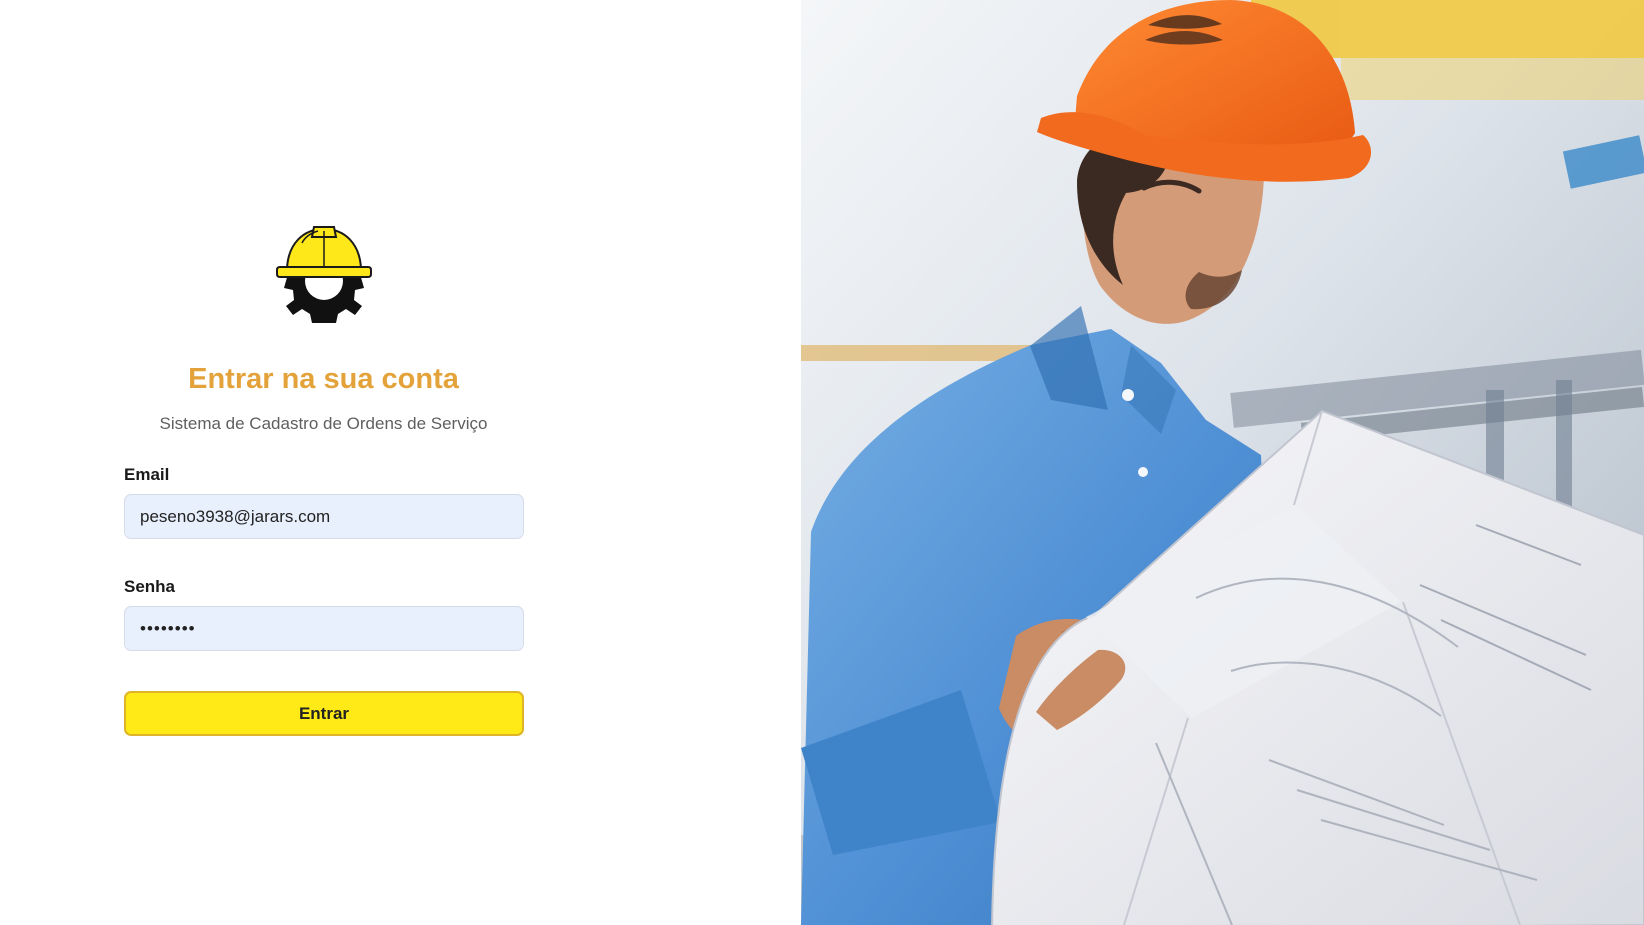 The image size is (1644, 925). Describe the element at coordinates (150, 586) in the screenshot. I see `password-label: Senha` at that location.